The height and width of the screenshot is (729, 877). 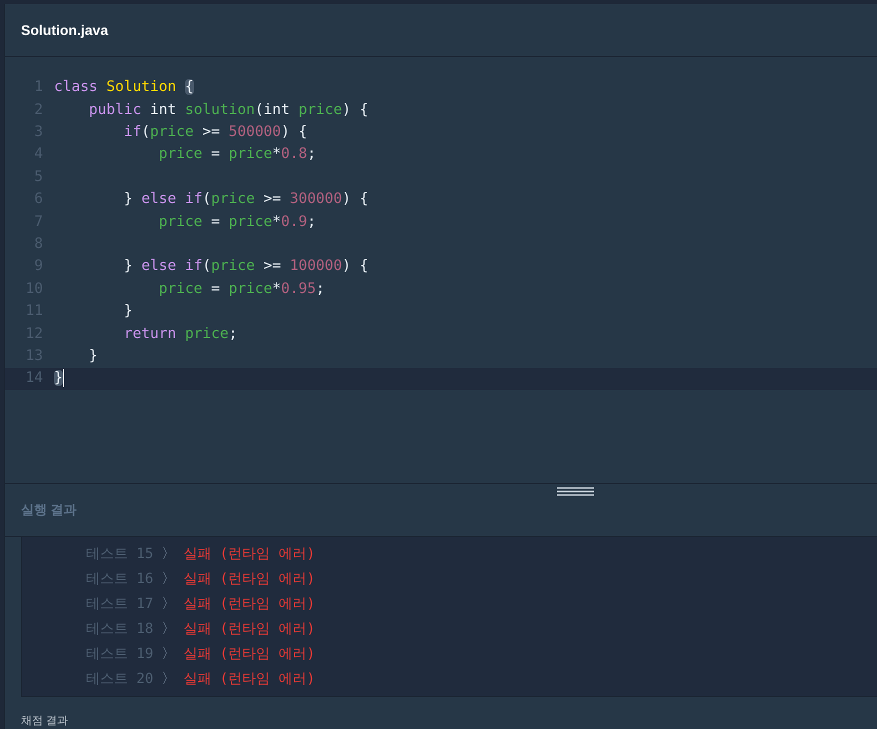 I want to click on code-line: price = price*0.9;, so click(x=237, y=222).